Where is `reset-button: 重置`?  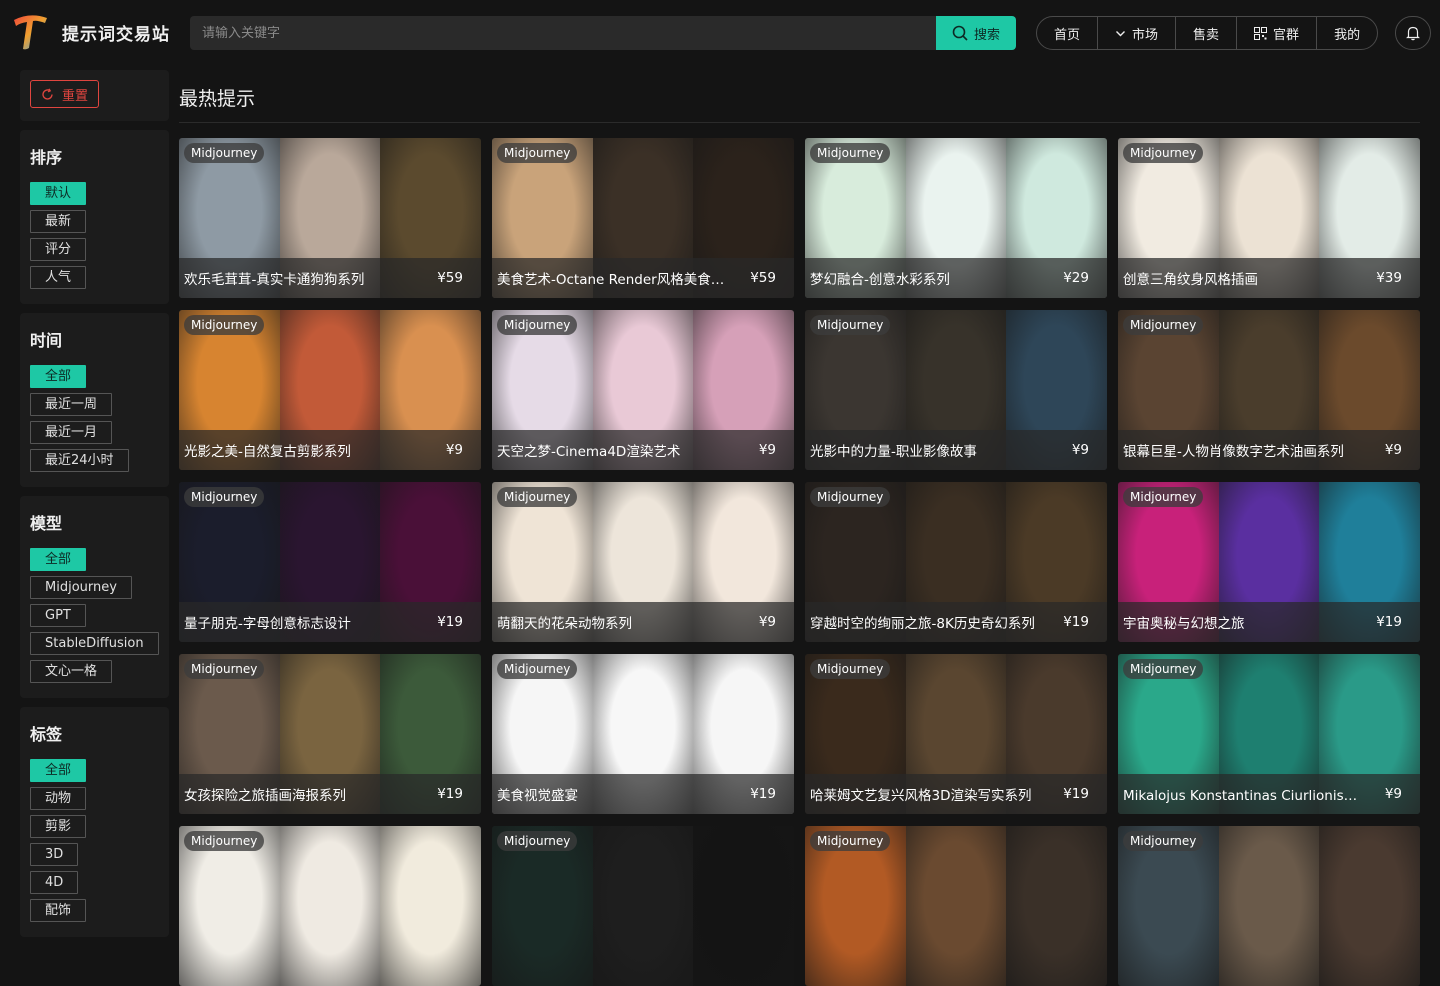
reset-button: 重置 is located at coordinates (65, 94).